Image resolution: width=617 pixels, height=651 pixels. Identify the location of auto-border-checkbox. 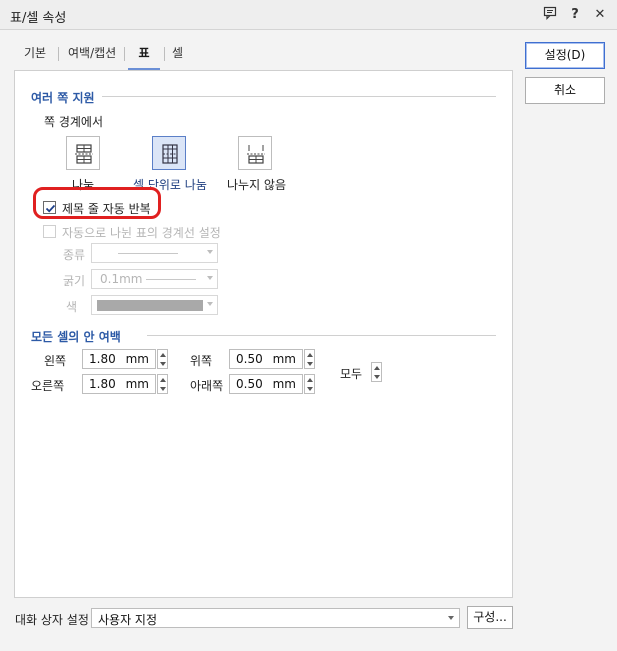
(49, 231).